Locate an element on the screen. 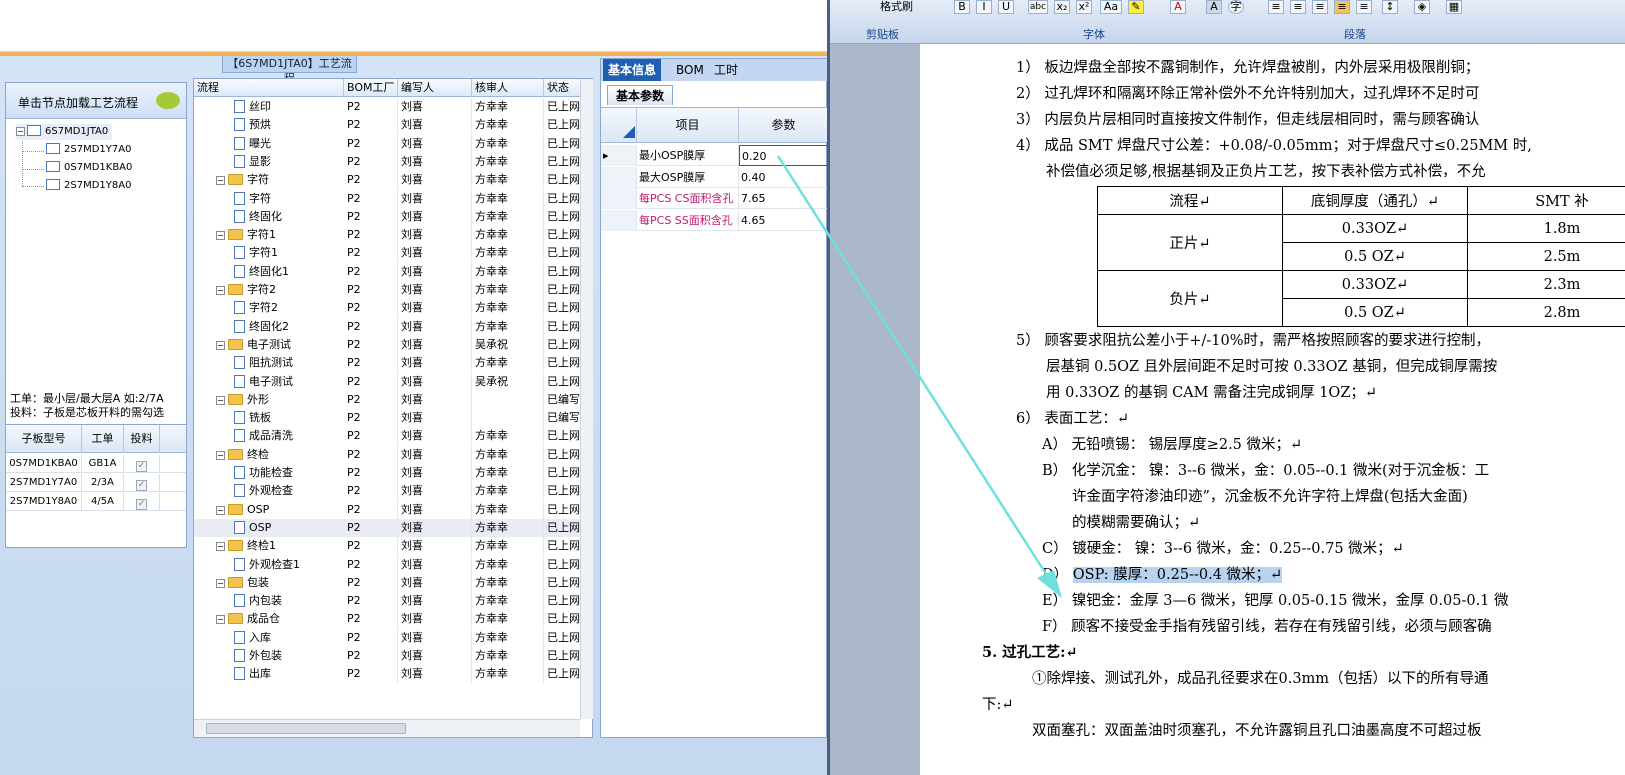 Image resolution: width=1625 pixels, height=775 pixels. scrollbar-thumb is located at coordinates (306, 728).